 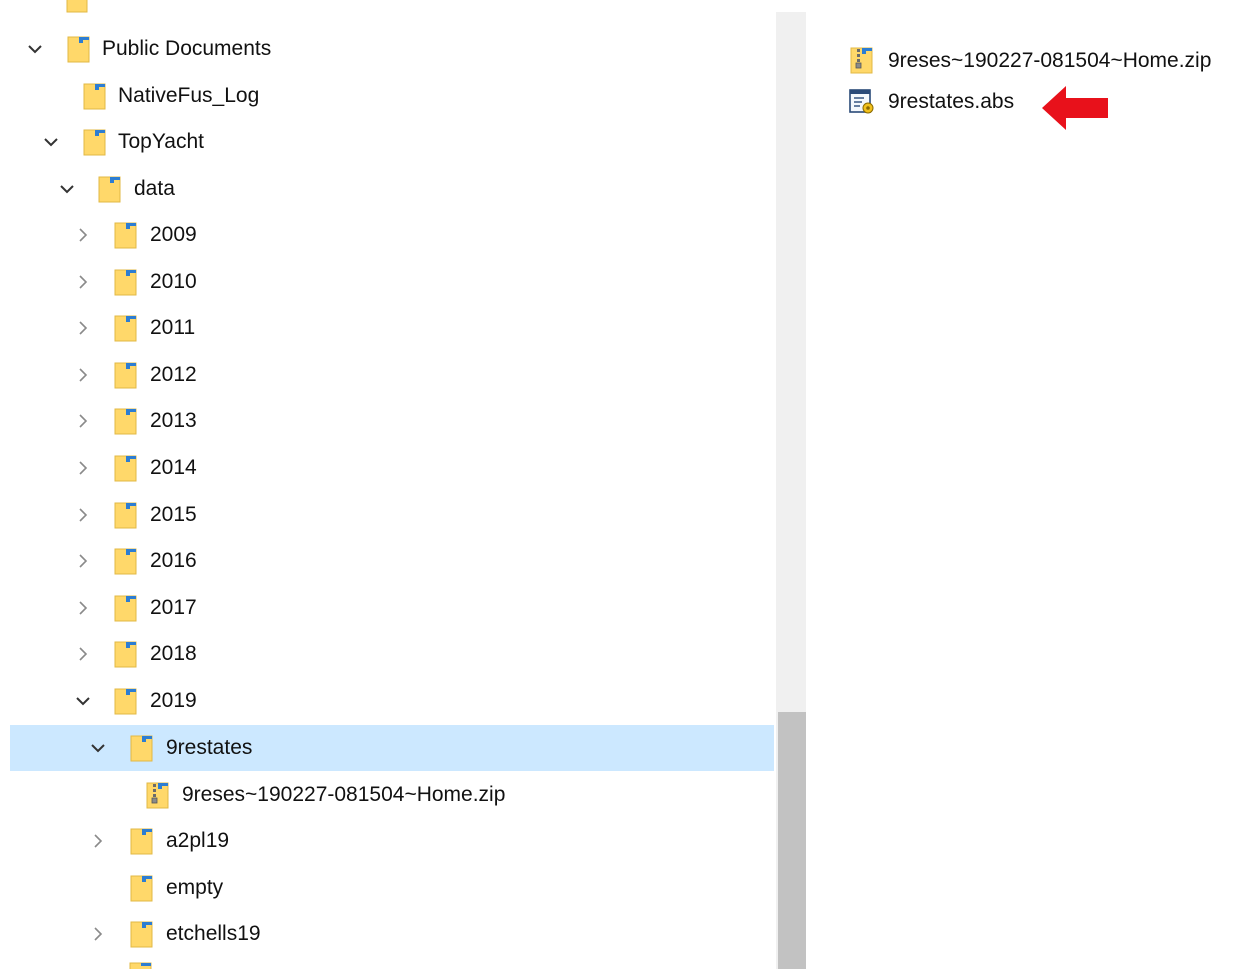 I want to click on tree-item-label: data, so click(x=154, y=188).